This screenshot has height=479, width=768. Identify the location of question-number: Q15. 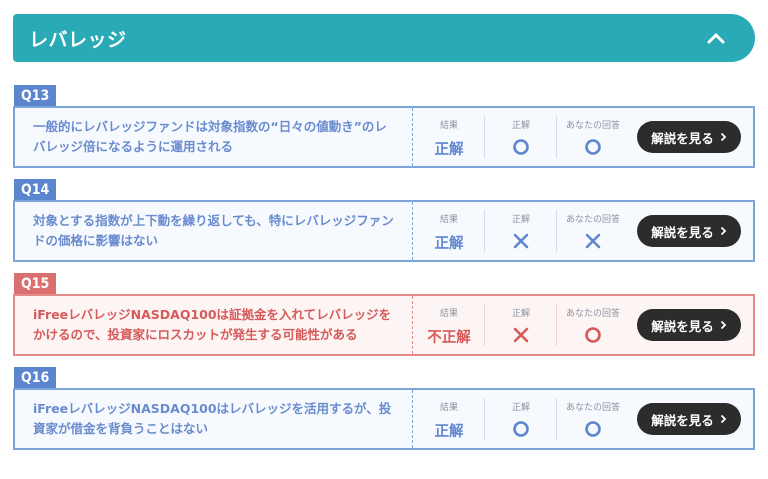
(35, 284).